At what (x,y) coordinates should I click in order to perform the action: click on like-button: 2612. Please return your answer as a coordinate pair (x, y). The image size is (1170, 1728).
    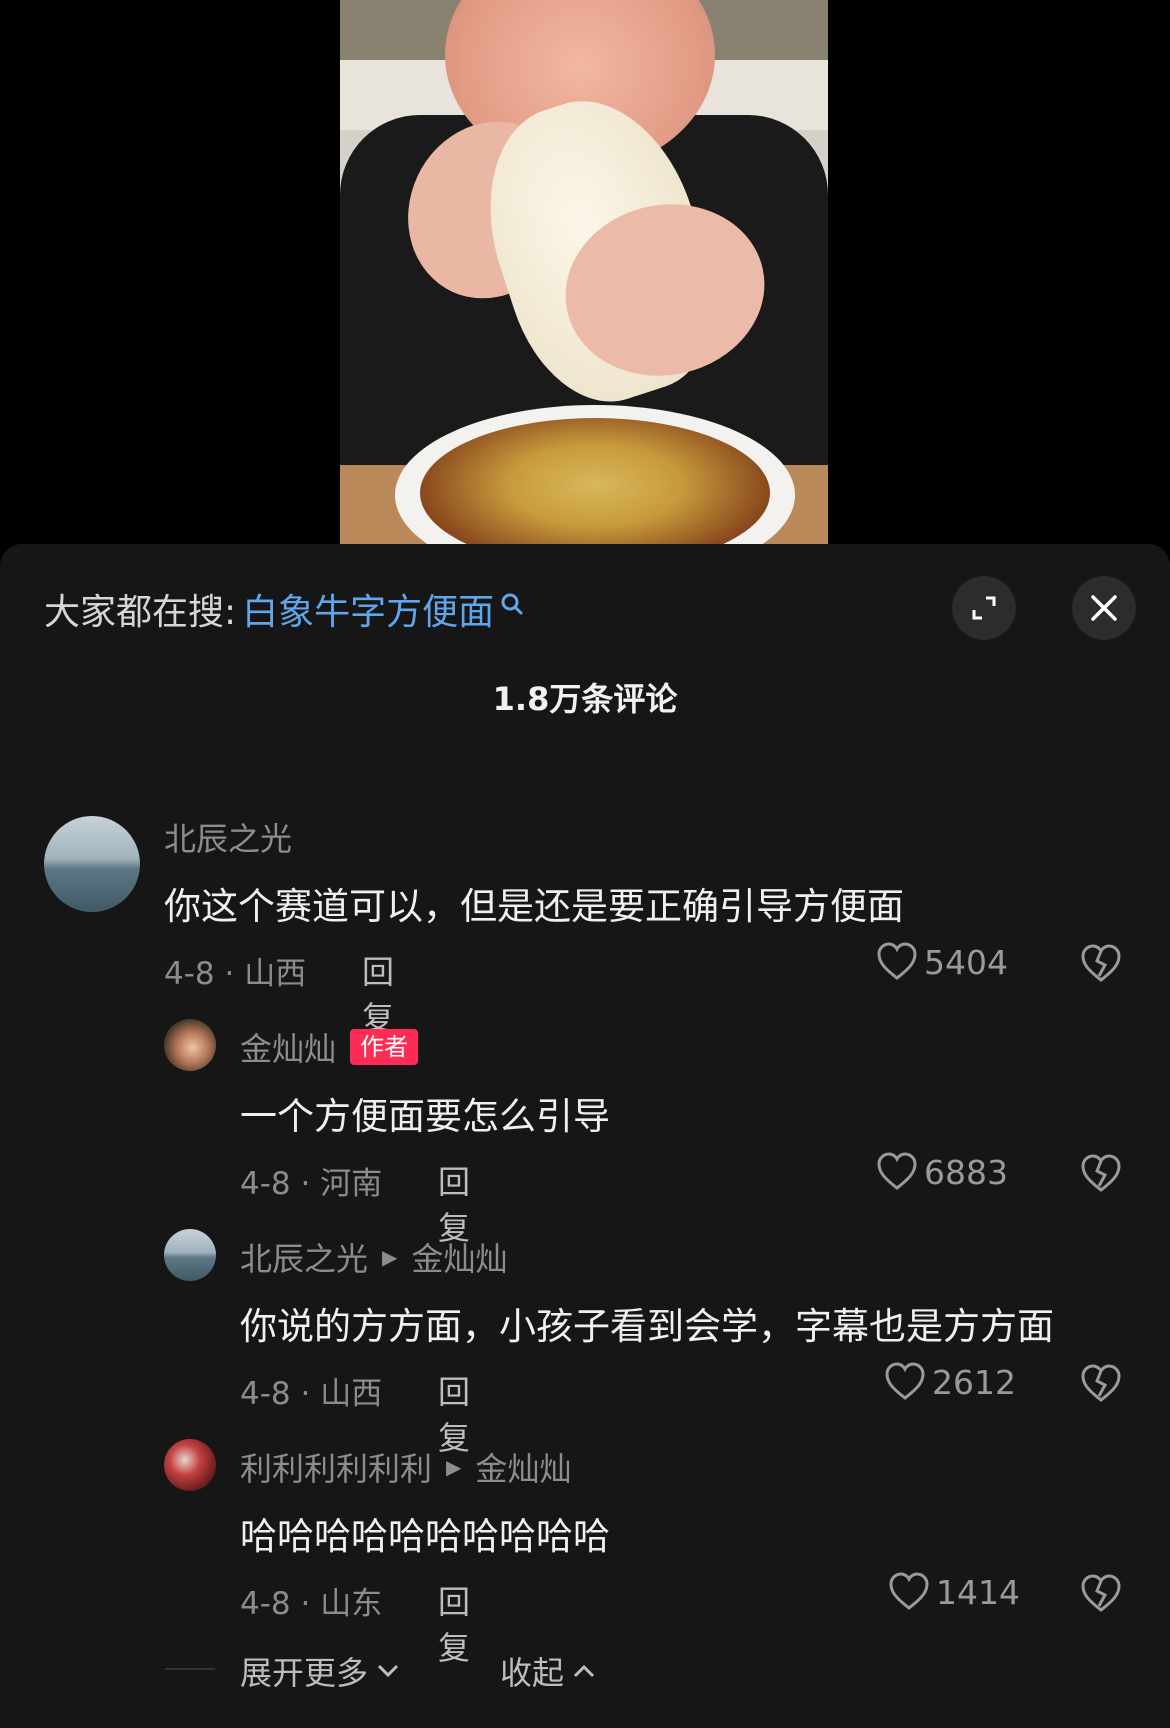
    Looking at the image, I should click on (950, 1382).